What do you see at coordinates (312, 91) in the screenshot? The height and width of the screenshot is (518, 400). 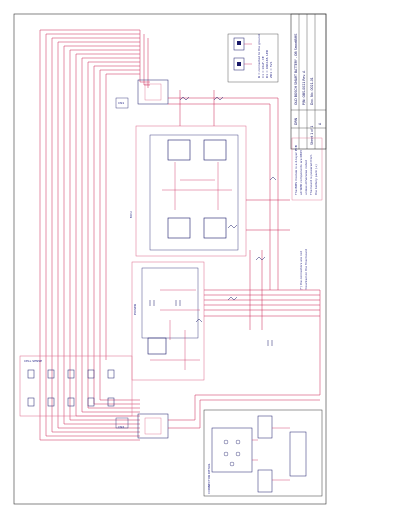 I see `doc-number: Doc. No. 0021-01` at bounding box center [312, 91].